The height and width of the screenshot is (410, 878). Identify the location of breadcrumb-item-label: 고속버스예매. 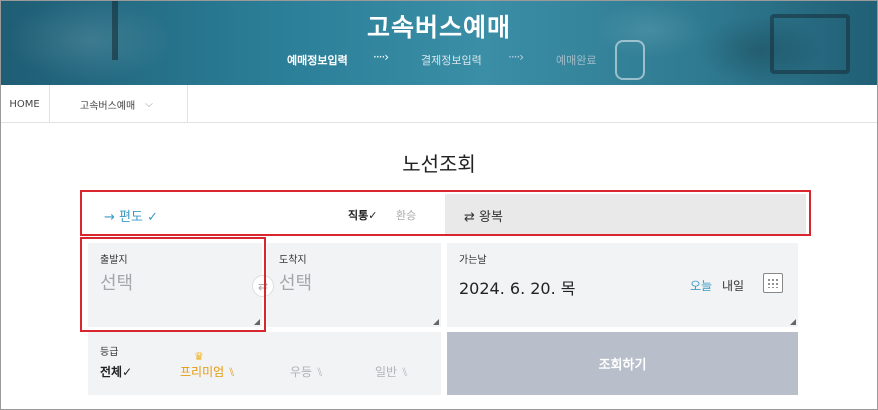
(108, 106).